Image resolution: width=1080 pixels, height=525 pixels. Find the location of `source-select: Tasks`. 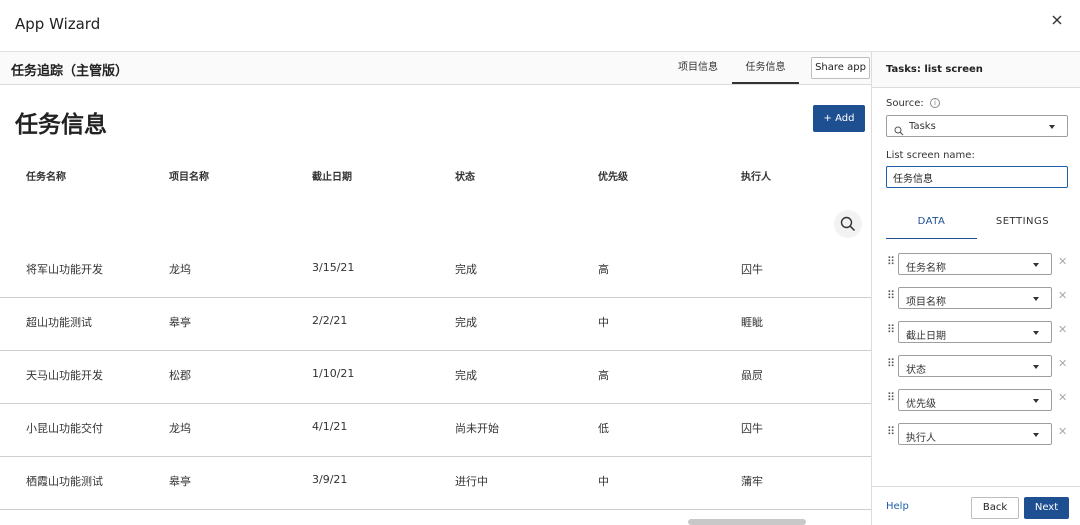

source-select: Tasks is located at coordinates (977, 126).